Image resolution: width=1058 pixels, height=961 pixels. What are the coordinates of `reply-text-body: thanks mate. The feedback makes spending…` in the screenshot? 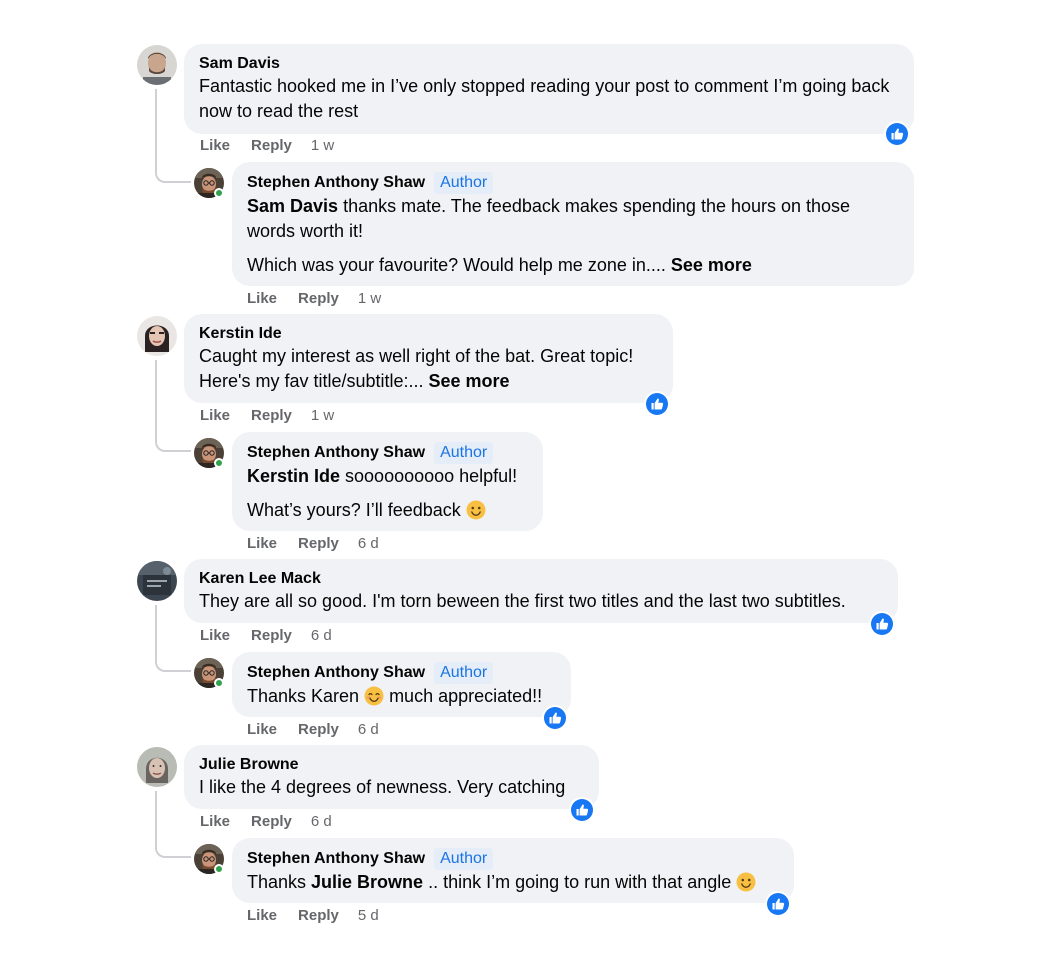 It's located at (549, 218).